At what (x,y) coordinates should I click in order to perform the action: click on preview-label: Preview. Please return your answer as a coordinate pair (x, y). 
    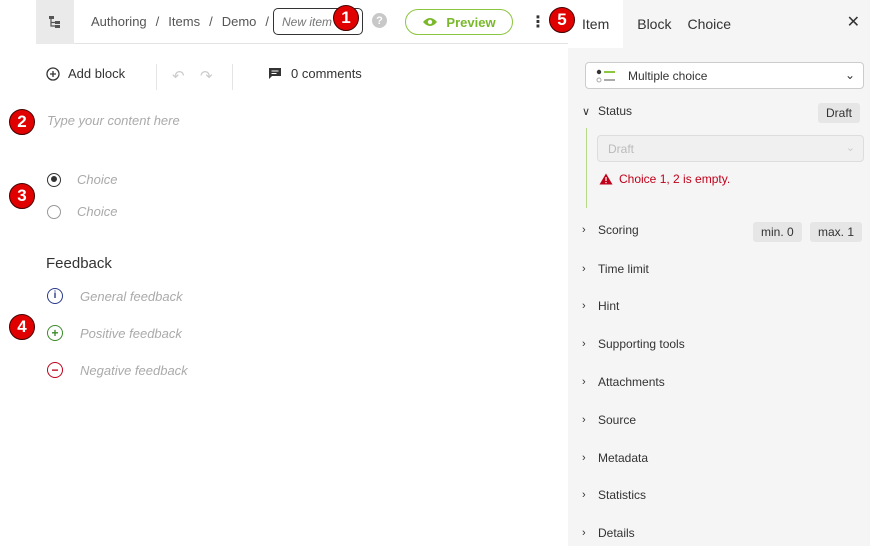
    Looking at the image, I should click on (471, 22).